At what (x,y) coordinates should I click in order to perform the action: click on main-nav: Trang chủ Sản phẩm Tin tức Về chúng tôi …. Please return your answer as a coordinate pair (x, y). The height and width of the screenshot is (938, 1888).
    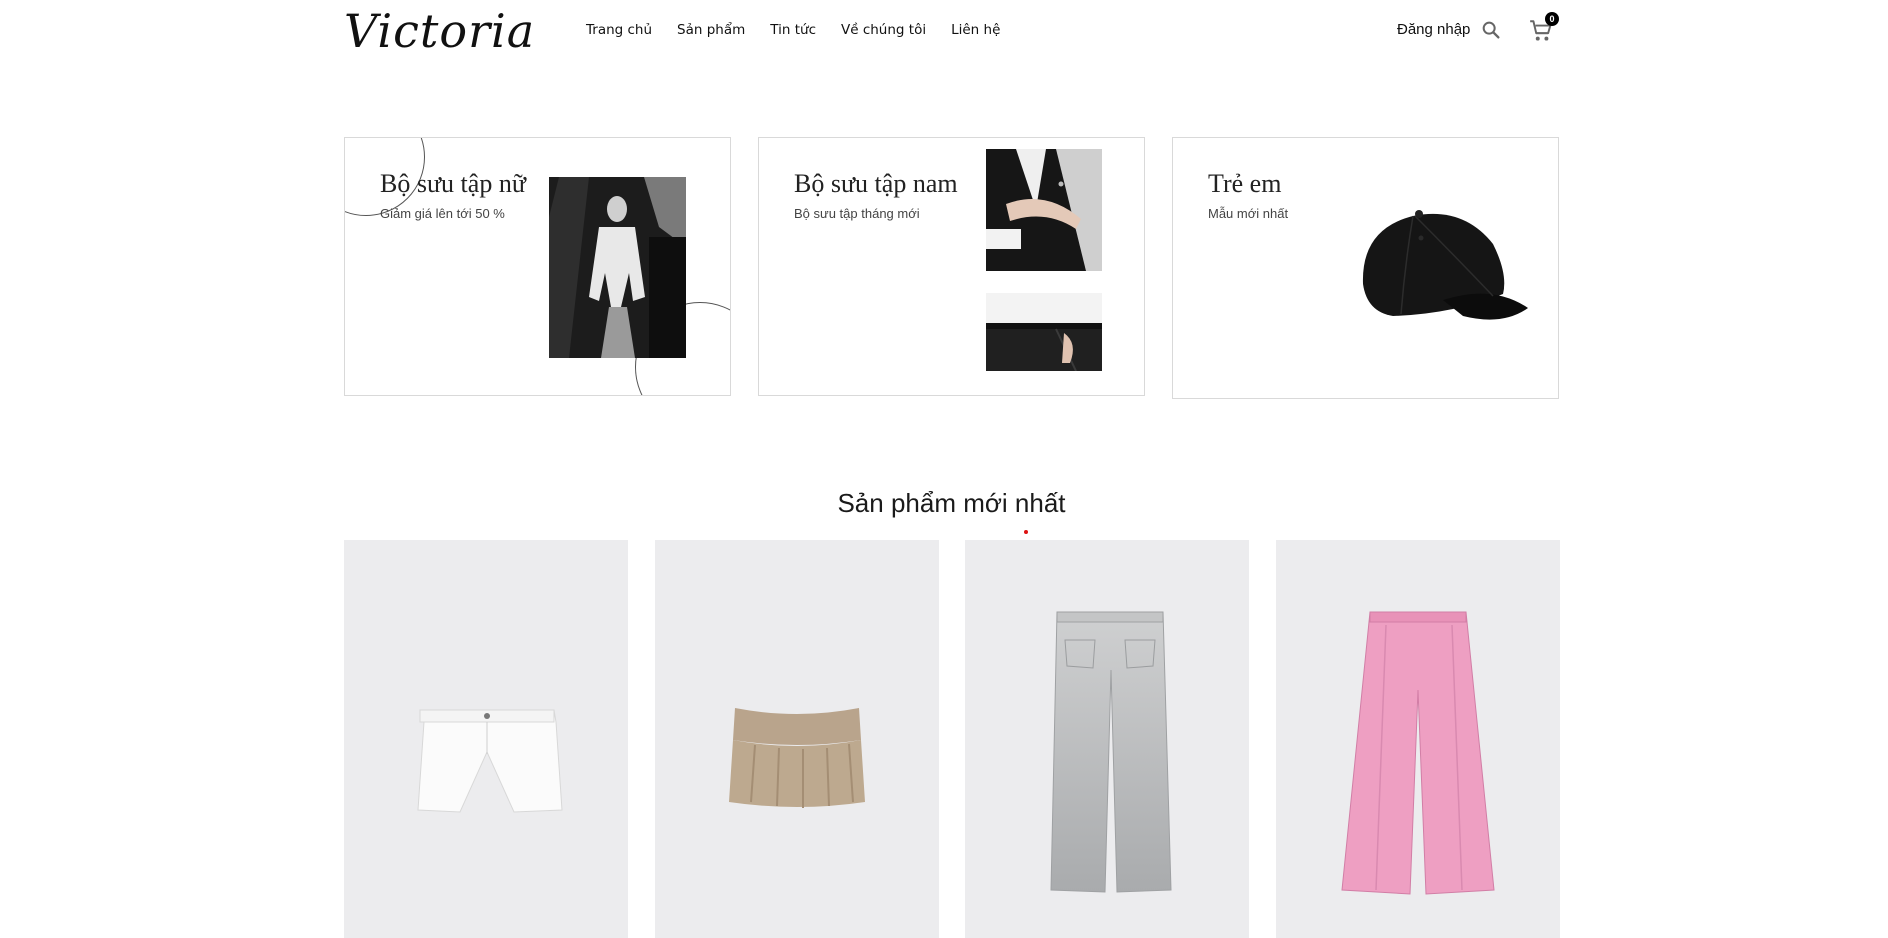
    Looking at the image, I should click on (805, 30).